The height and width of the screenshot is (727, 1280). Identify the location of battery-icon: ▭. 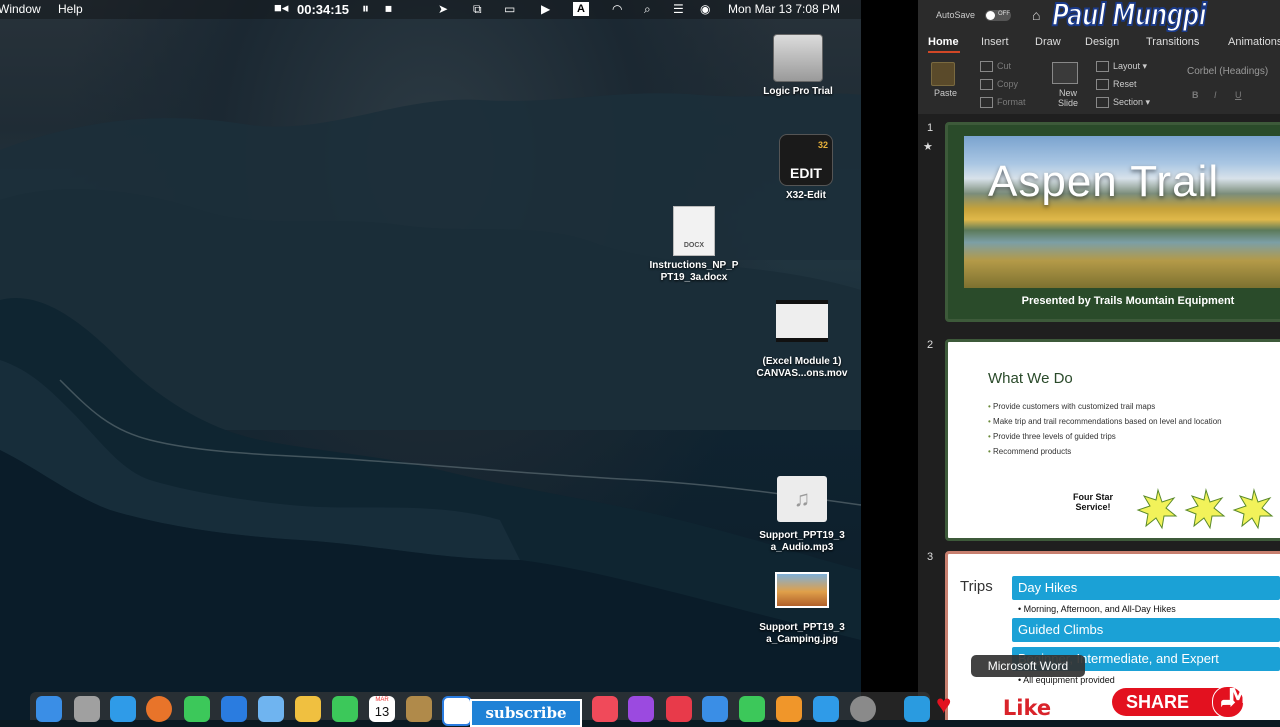
(509, 9).